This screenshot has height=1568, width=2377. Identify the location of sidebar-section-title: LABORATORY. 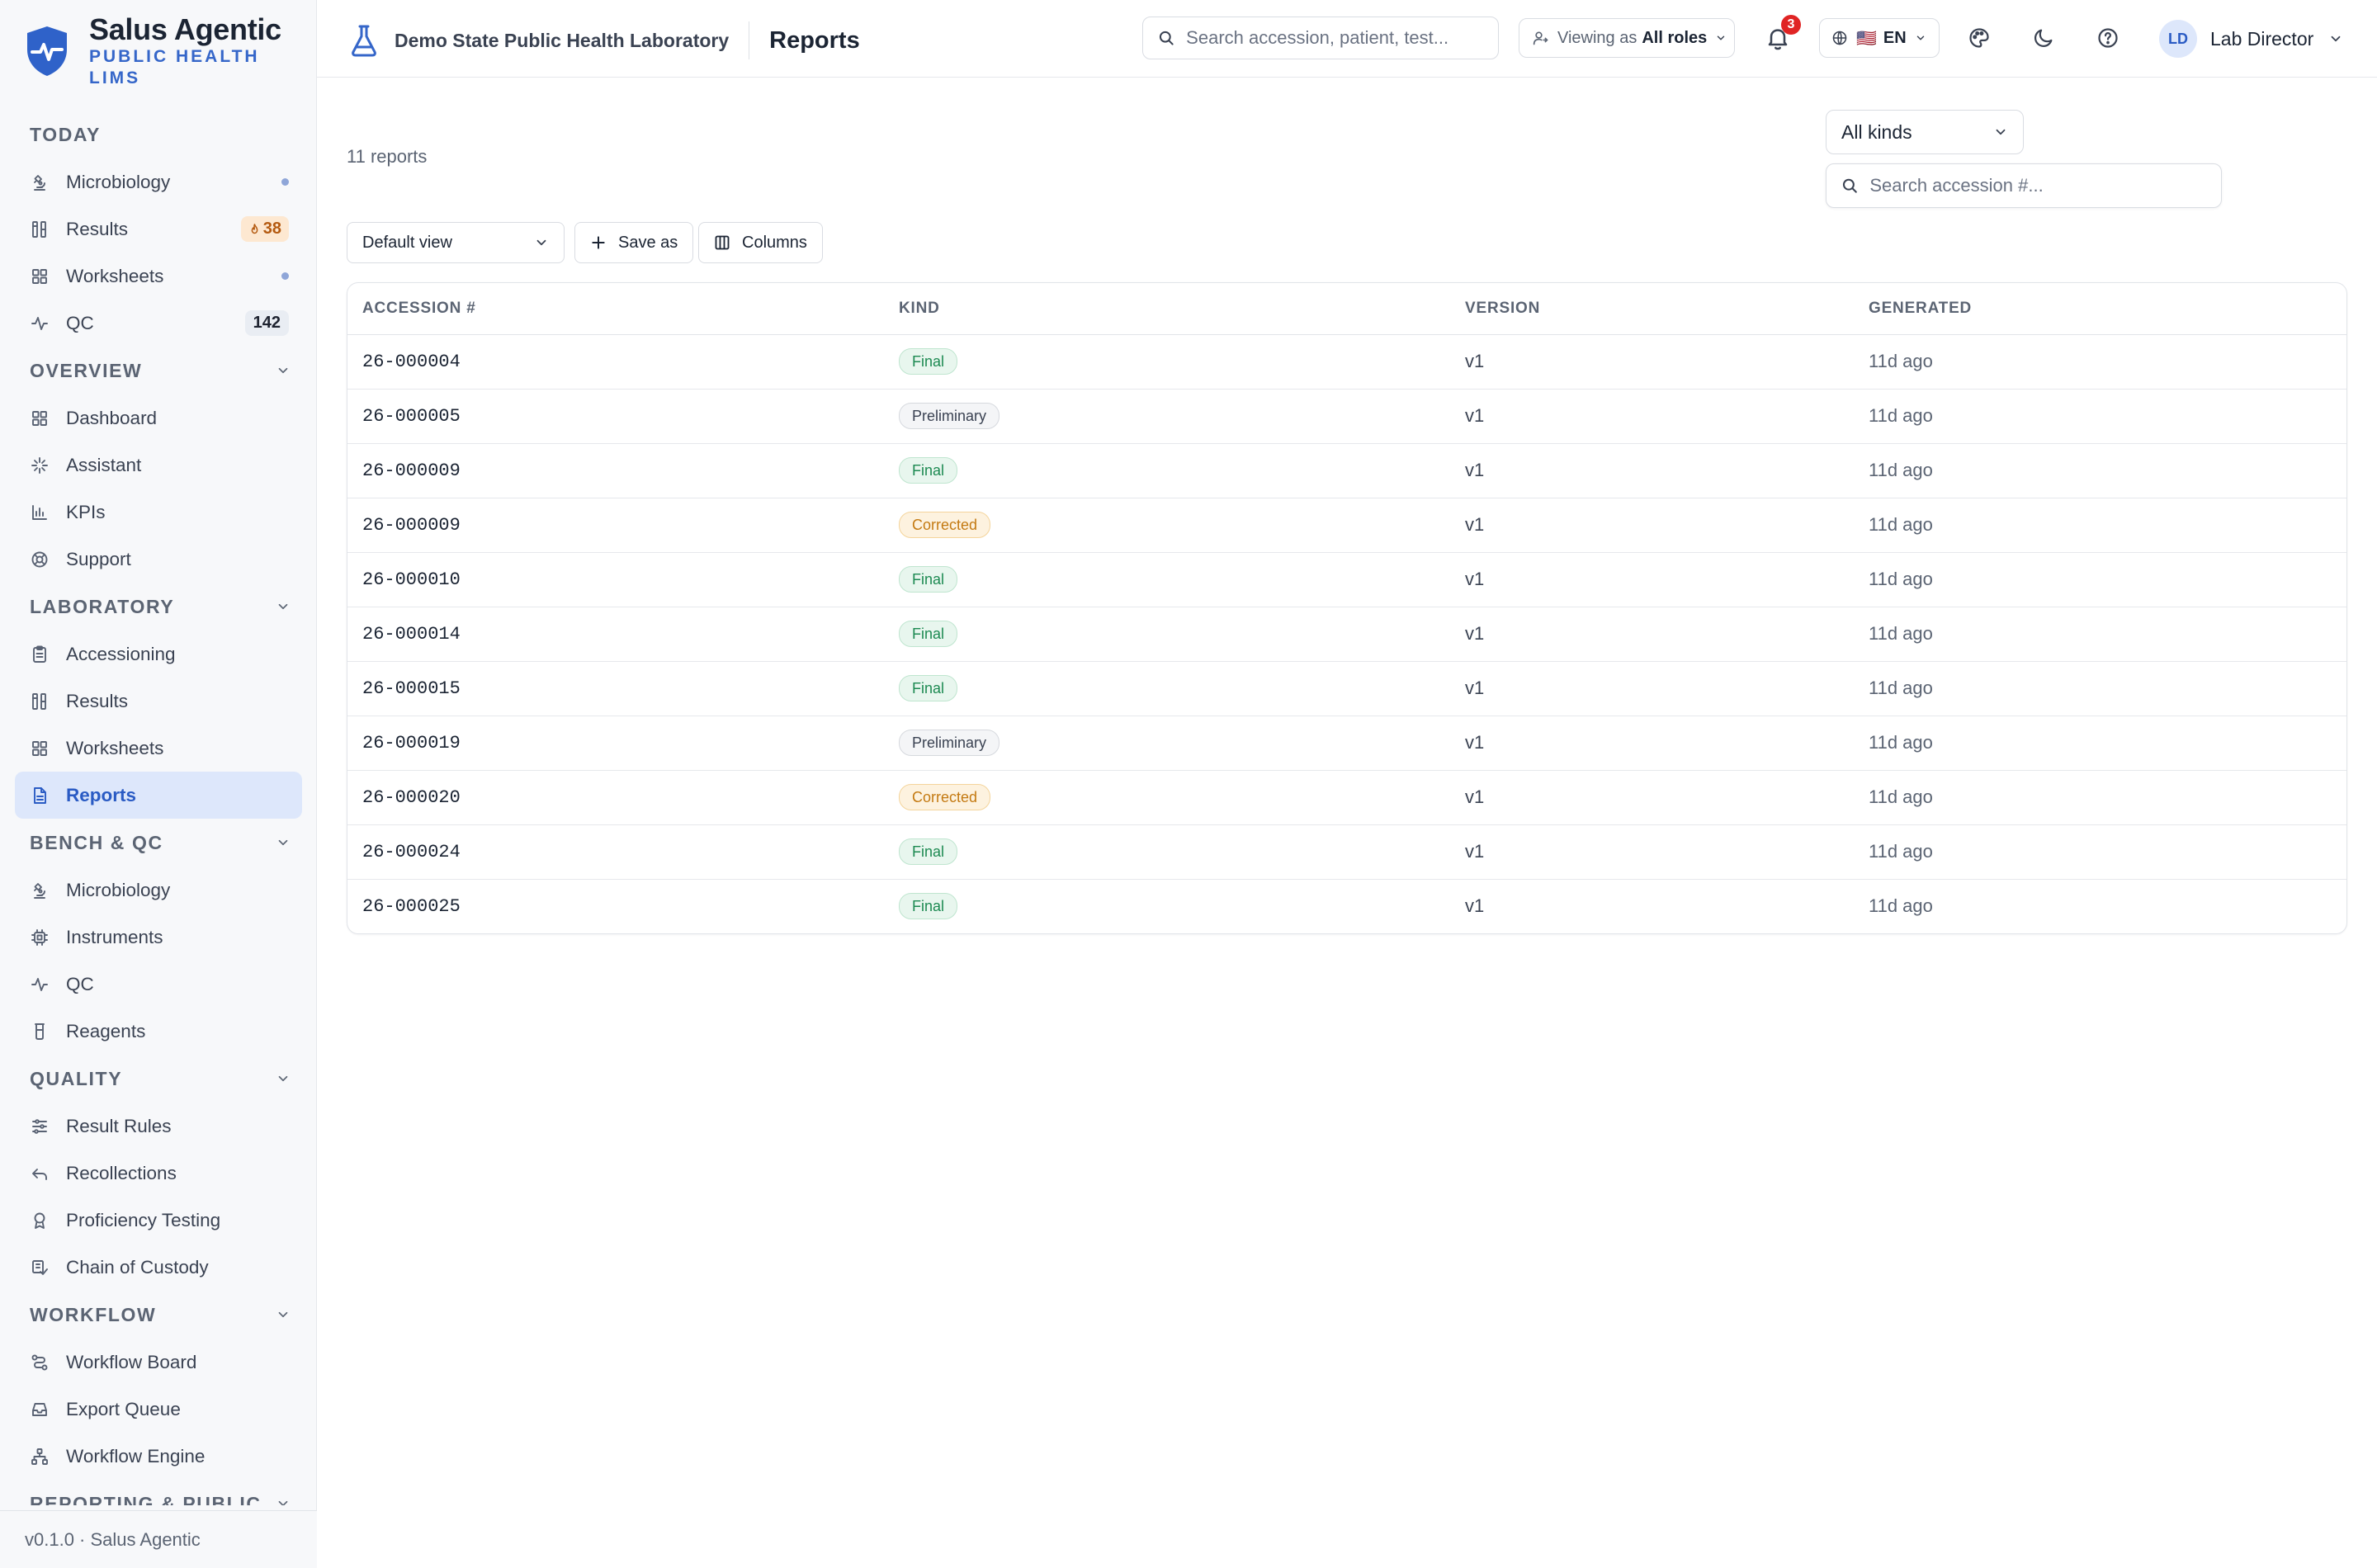
(102, 606).